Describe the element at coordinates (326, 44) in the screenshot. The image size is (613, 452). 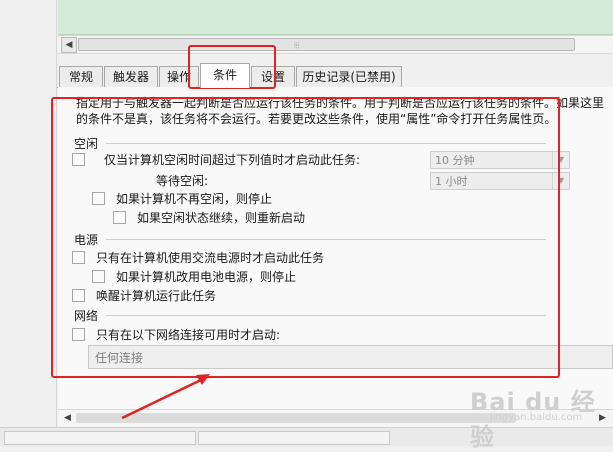
I see `scroll-thumb: ⦙⦙⦙` at that location.